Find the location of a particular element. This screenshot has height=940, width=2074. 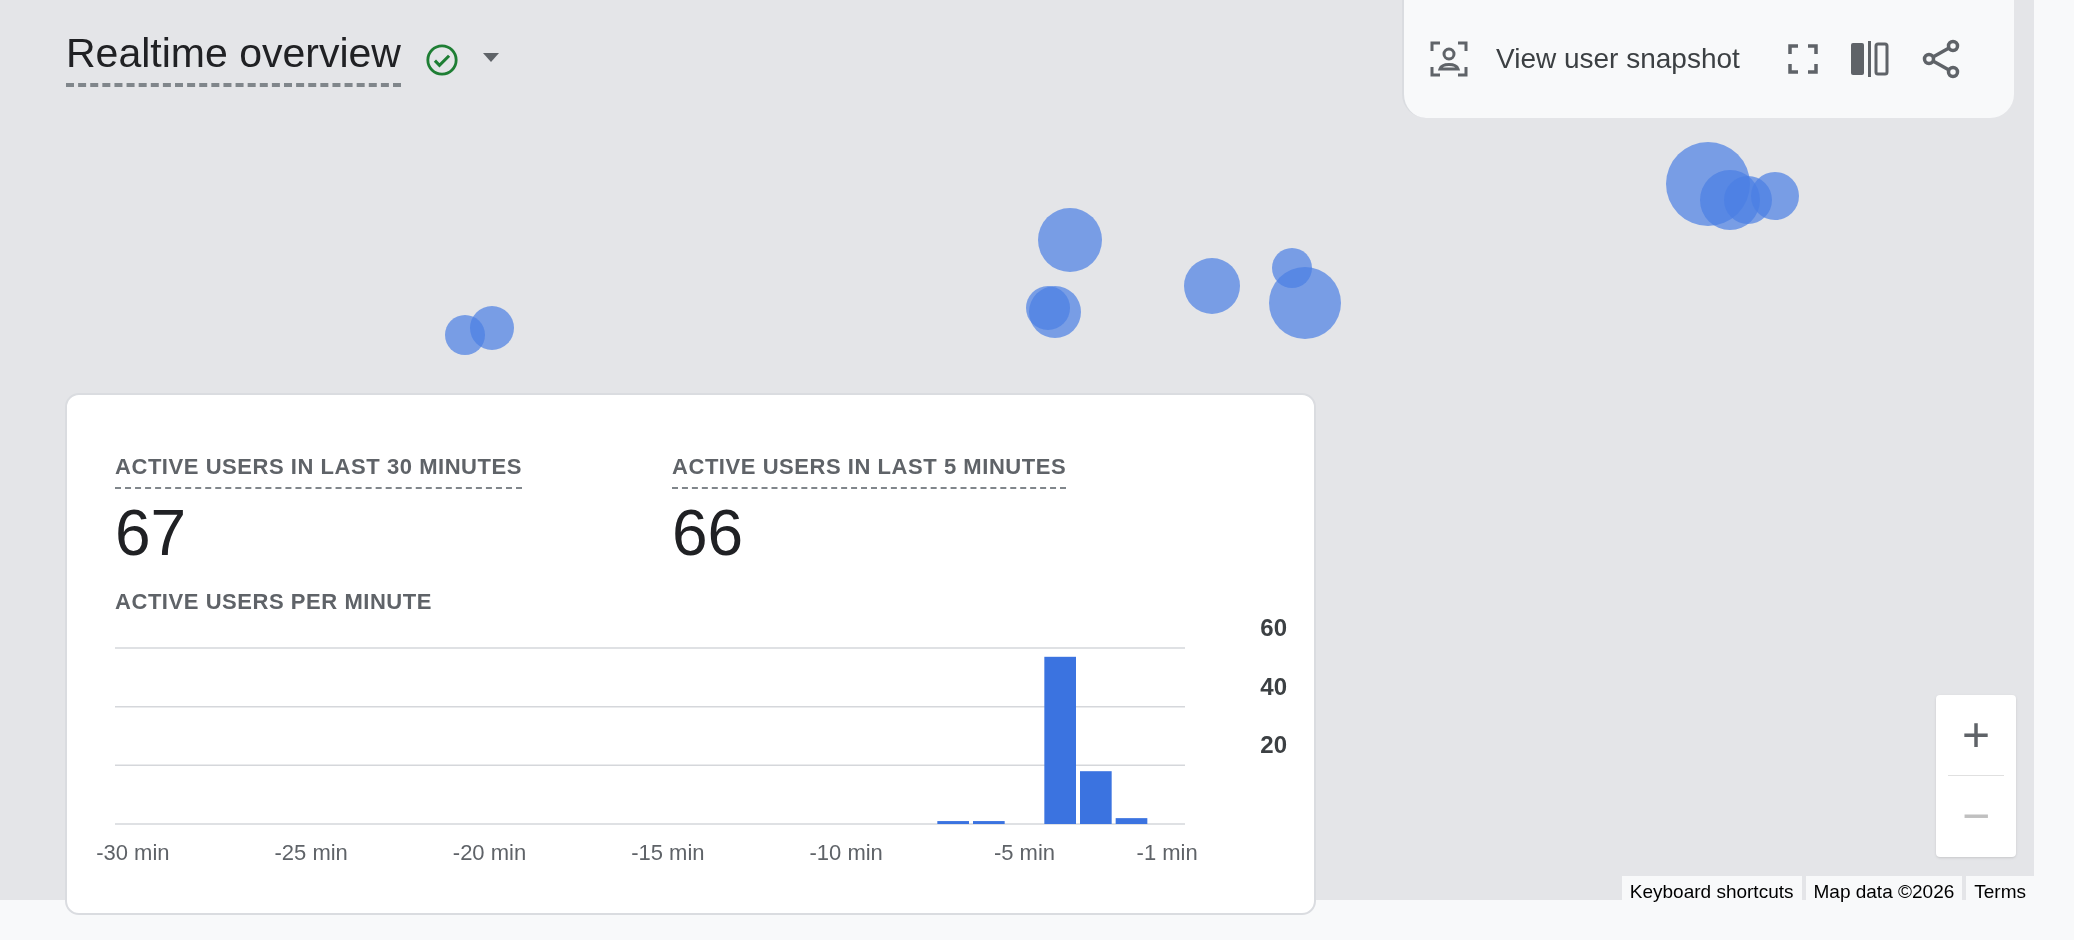

metric-value: 67 is located at coordinates (151, 533).